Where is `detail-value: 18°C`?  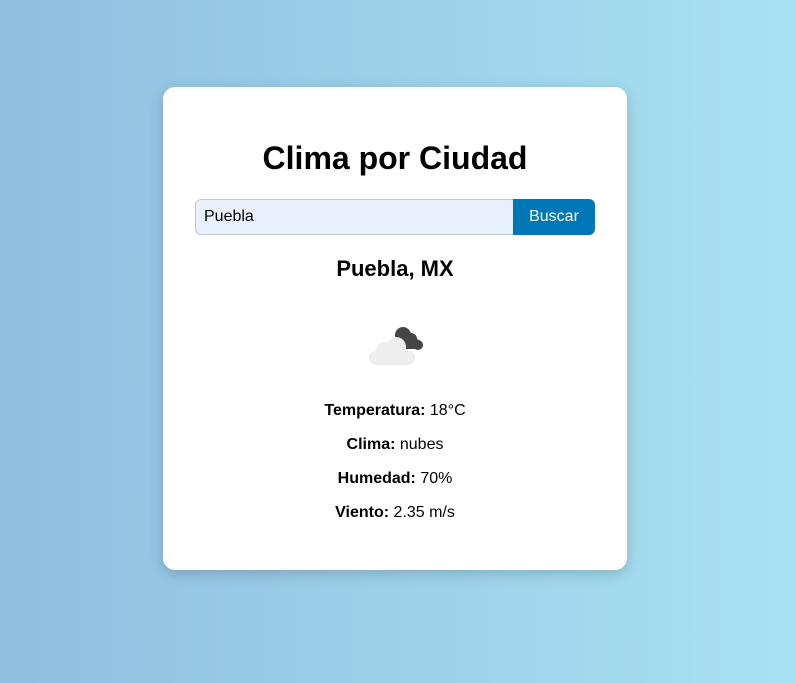 detail-value: 18°C is located at coordinates (447, 410).